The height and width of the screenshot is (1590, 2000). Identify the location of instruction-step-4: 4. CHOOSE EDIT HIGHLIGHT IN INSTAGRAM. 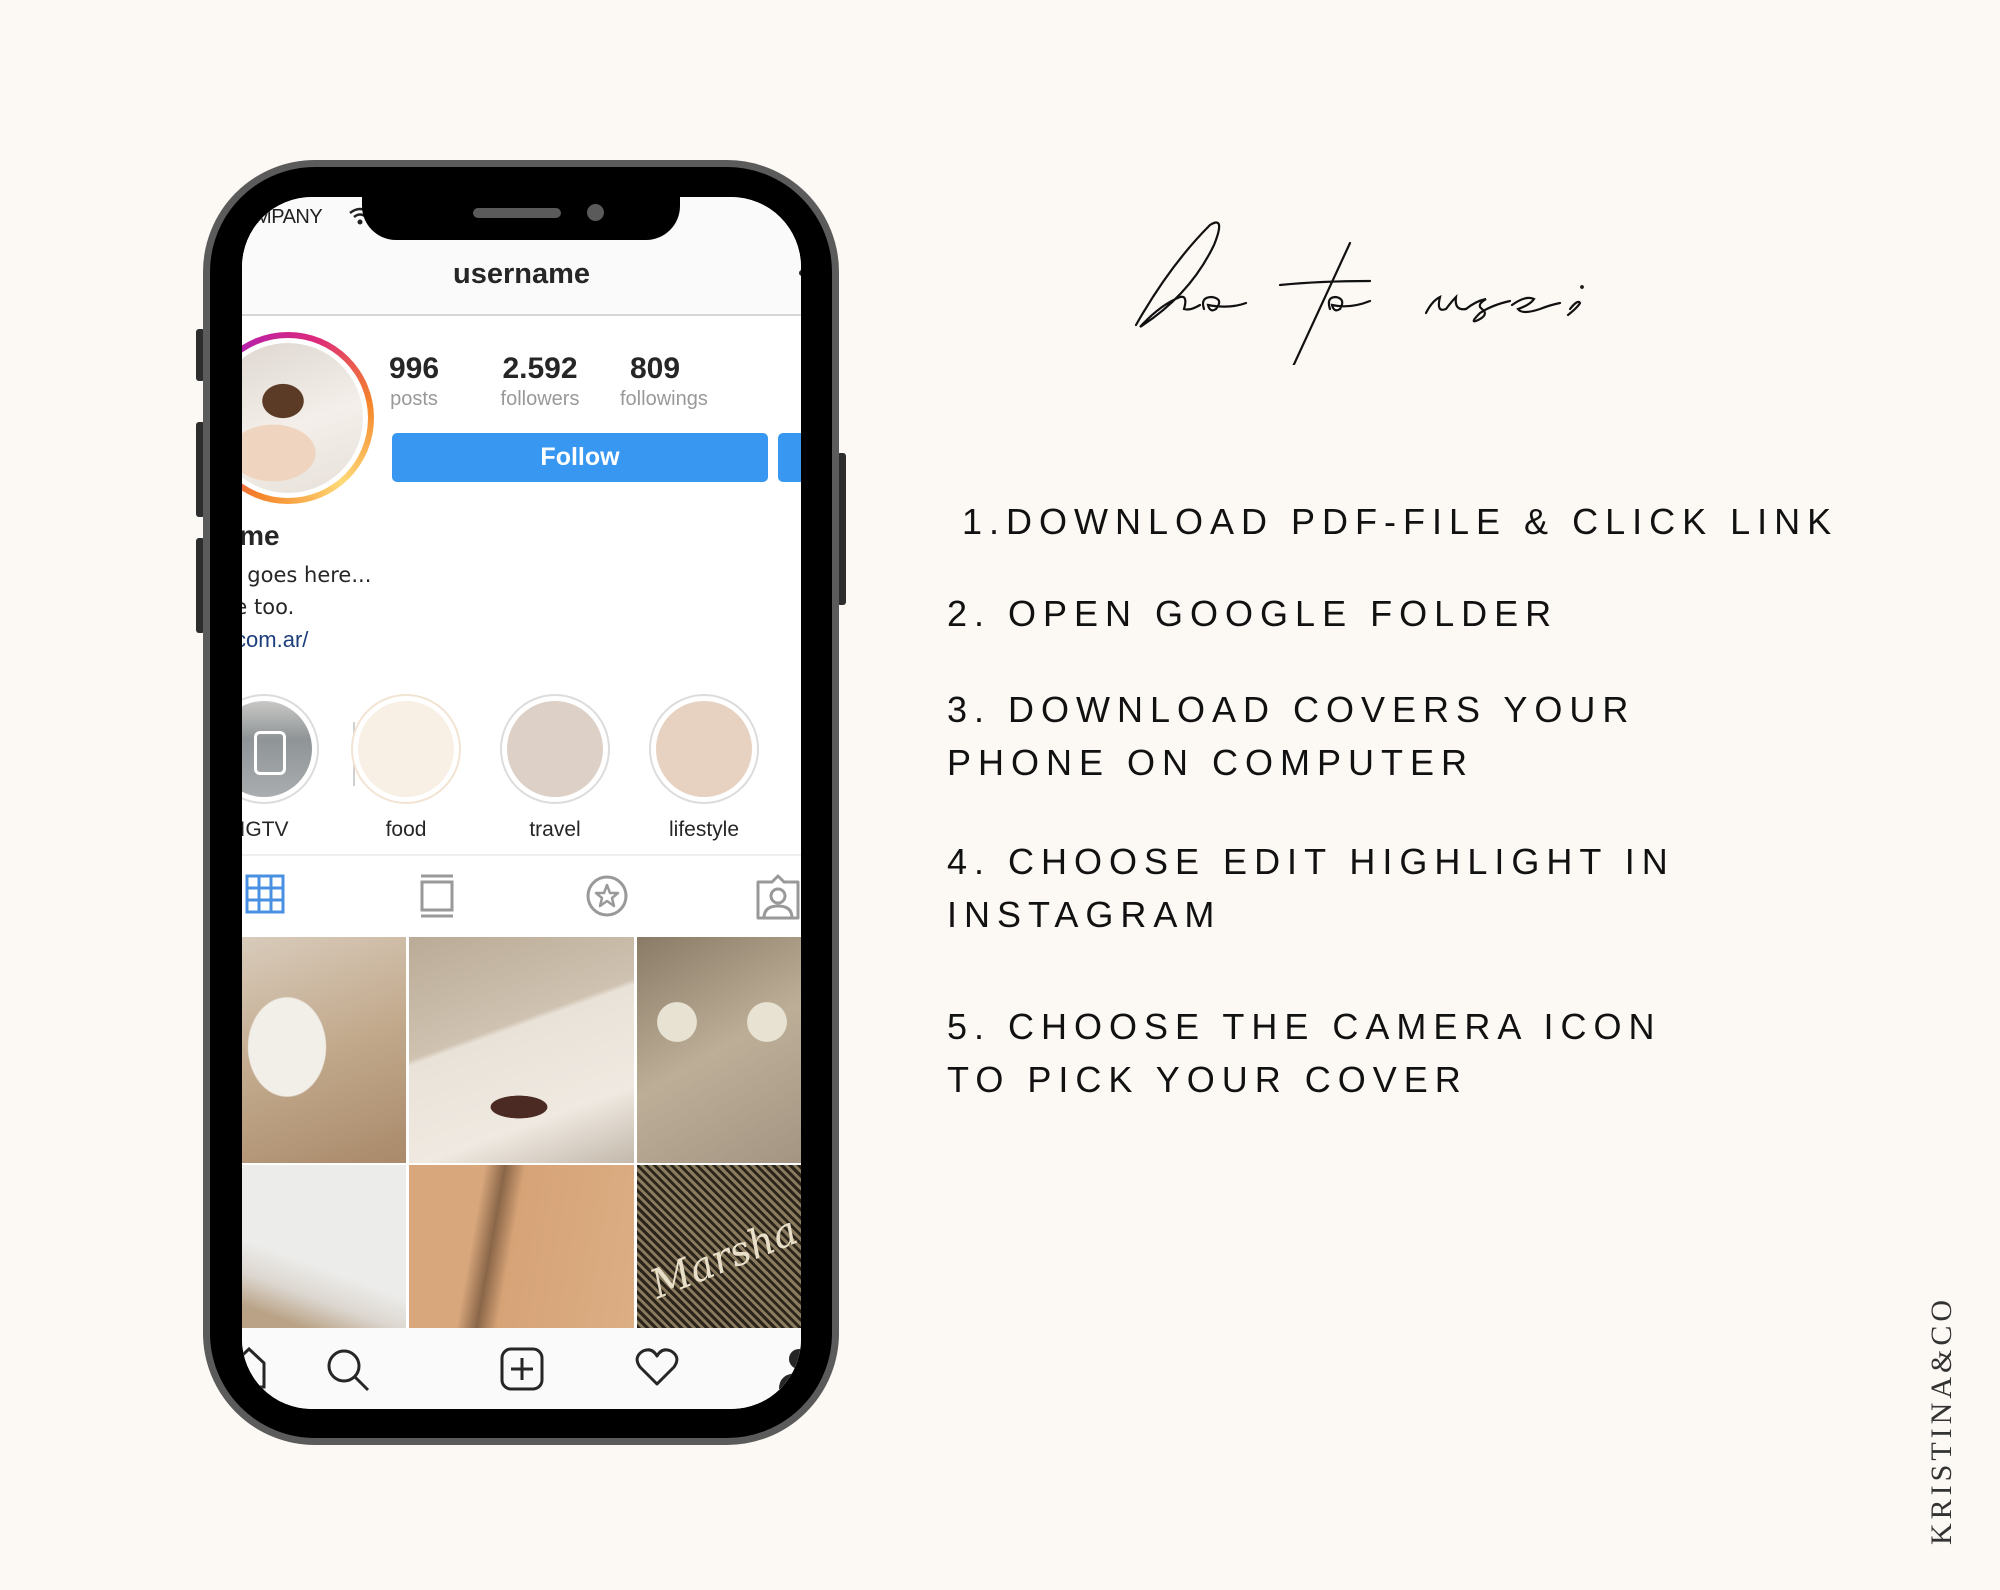
(1311, 888).